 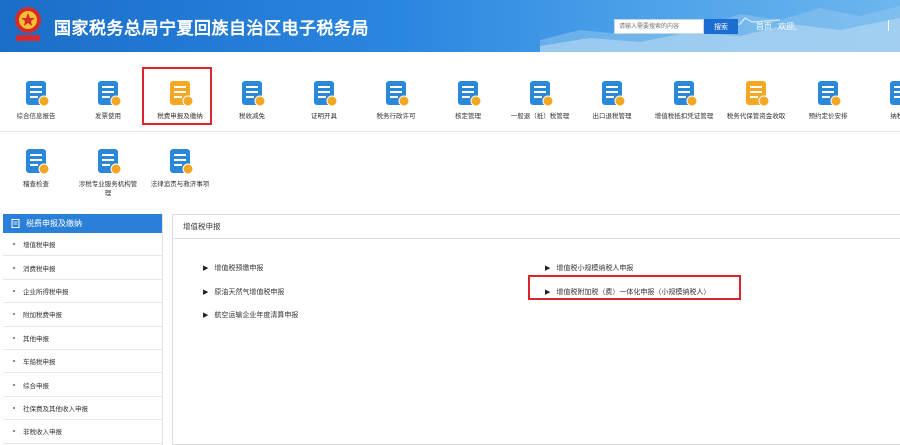 I want to click on sidebar-item: 附加税费申报, so click(x=82, y=315).